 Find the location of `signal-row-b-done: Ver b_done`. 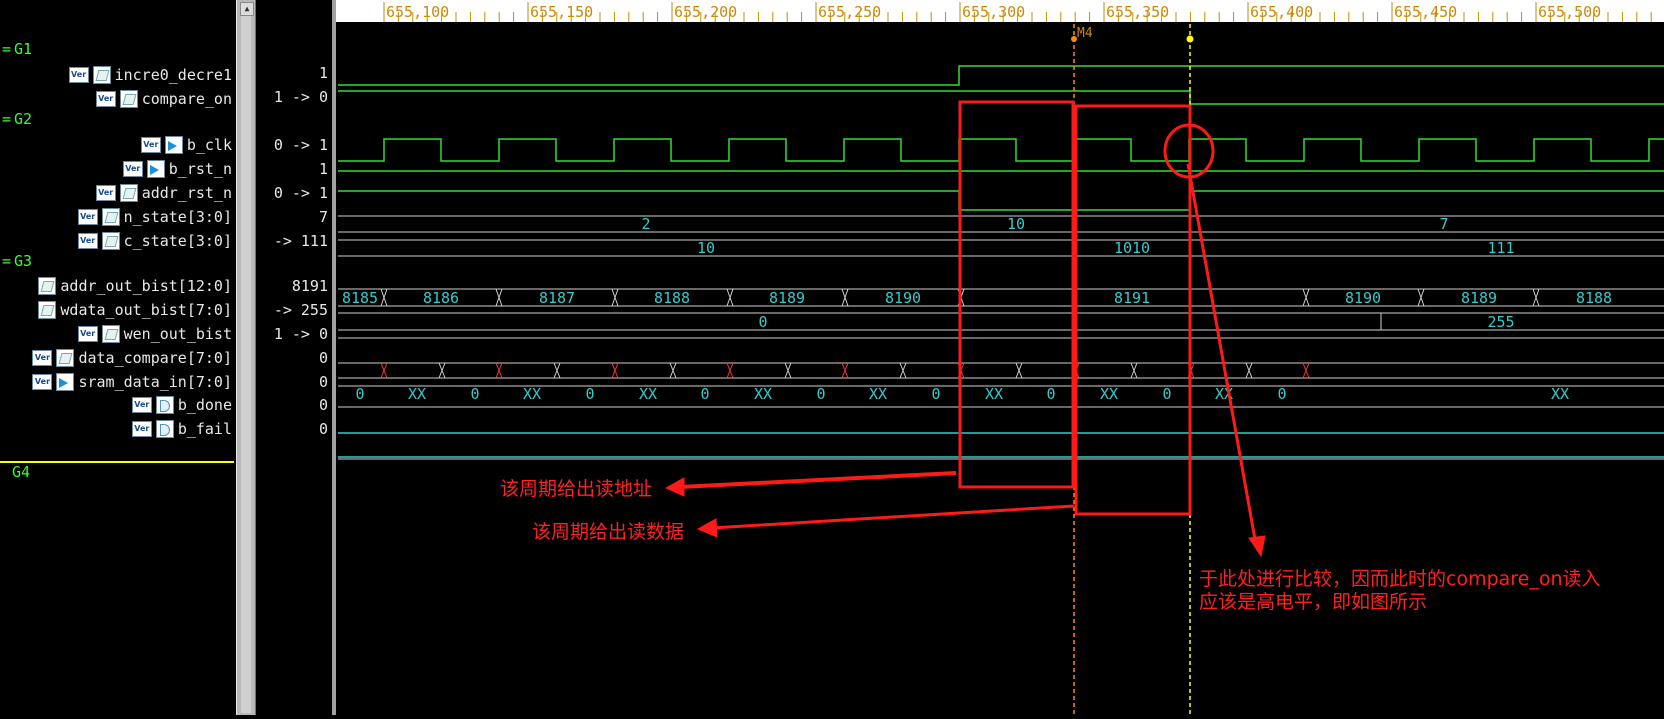

signal-row-b-done: Ver b_done is located at coordinates (181, 405).